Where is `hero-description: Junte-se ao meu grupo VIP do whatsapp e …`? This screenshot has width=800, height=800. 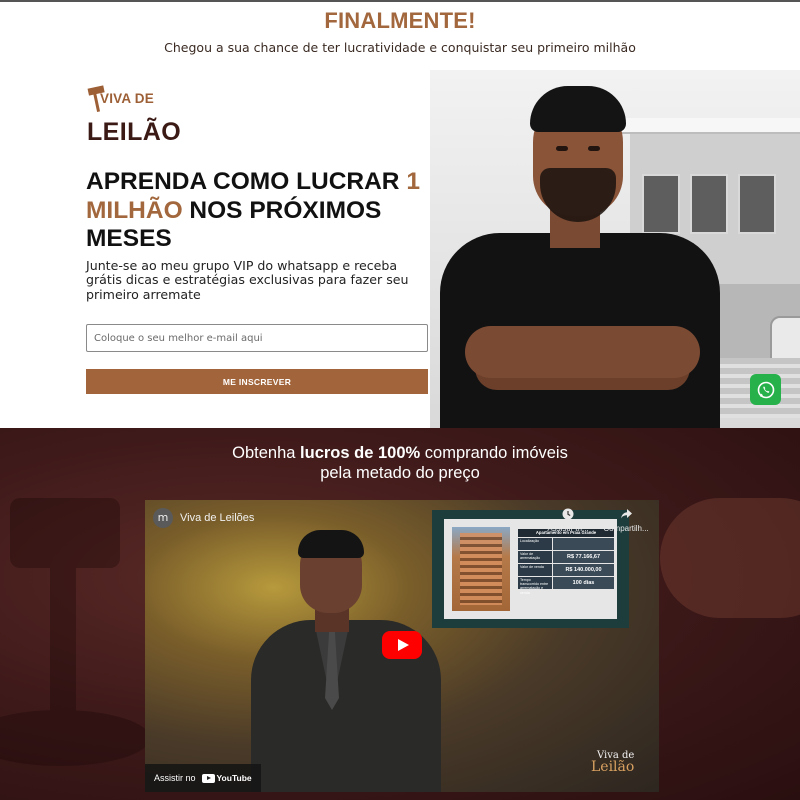
hero-description: Junte-se ao meu grupo VIP do whatsapp e … is located at coordinates (247, 280).